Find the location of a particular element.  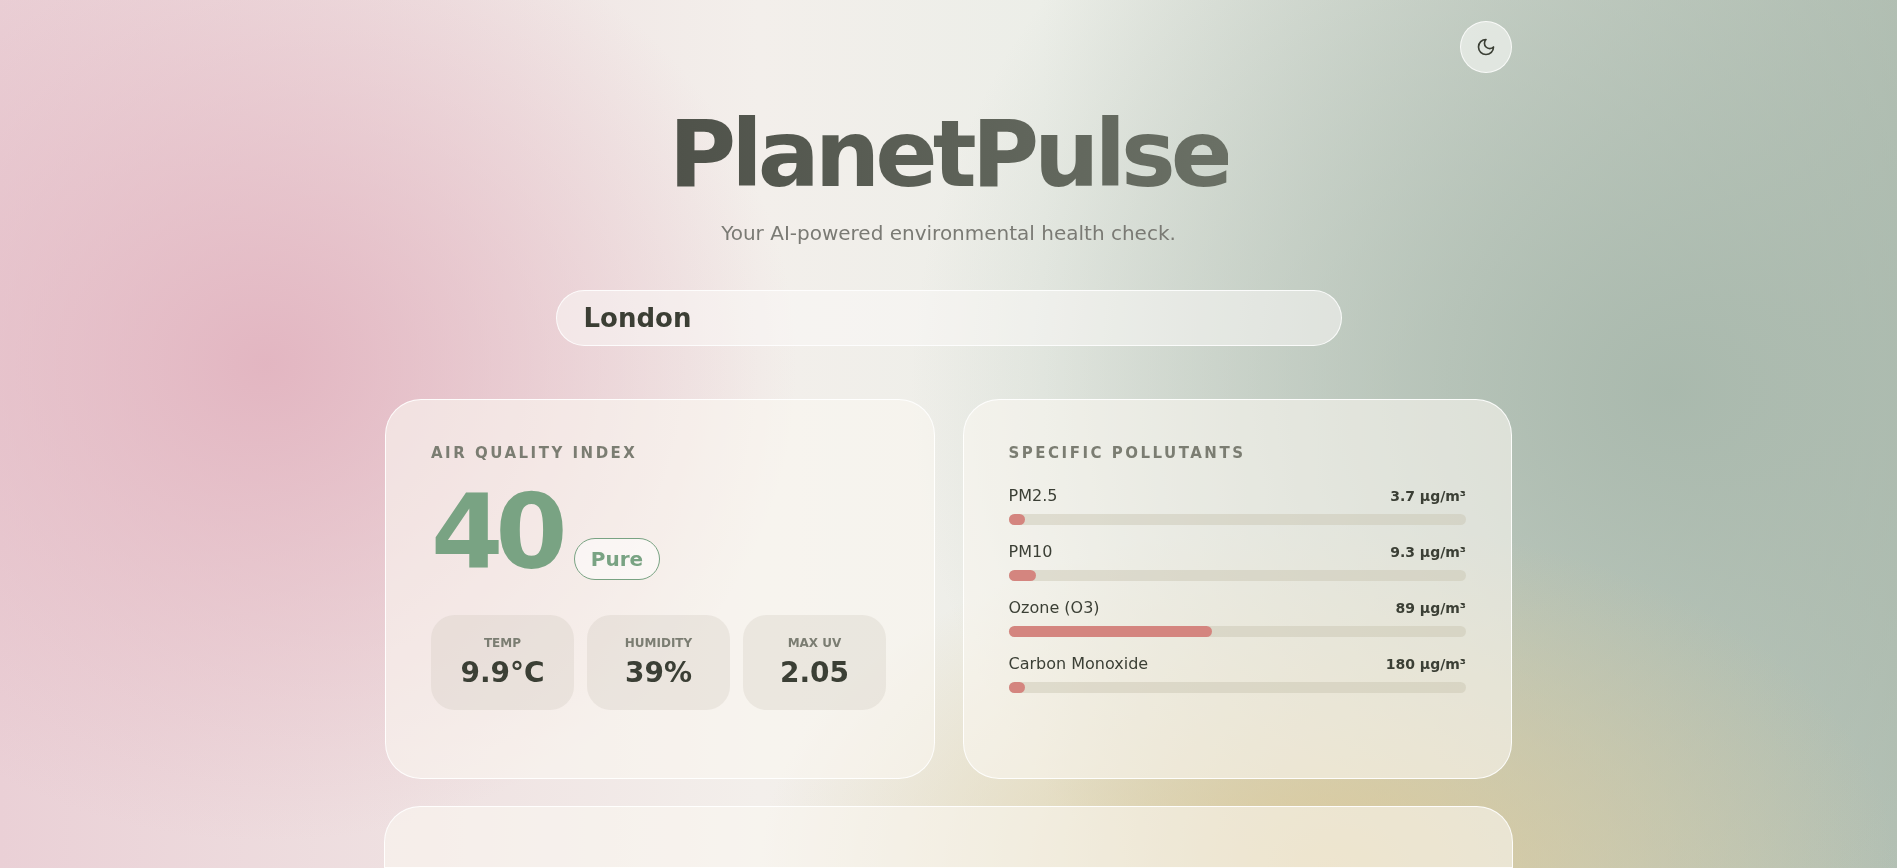

stat-value: 9.9°C is located at coordinates (502, 672).